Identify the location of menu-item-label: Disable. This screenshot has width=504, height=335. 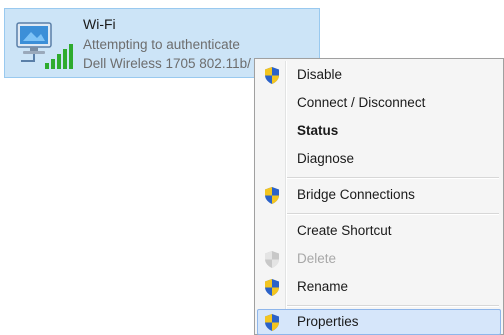
(320, 74).